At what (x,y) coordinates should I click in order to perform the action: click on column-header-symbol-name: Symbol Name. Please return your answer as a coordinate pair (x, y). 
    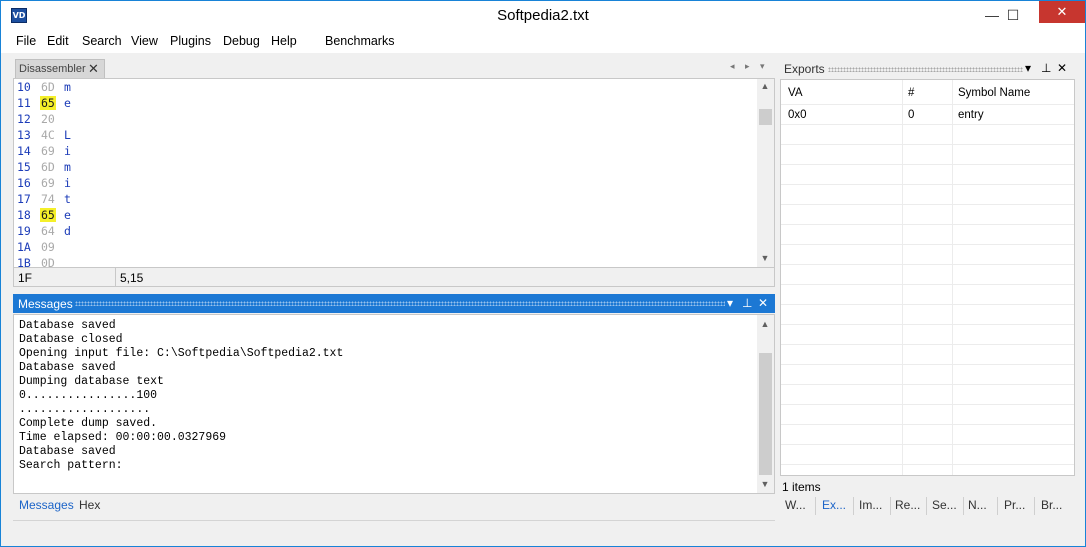
    Looking at the image, I should click on (994, 93).